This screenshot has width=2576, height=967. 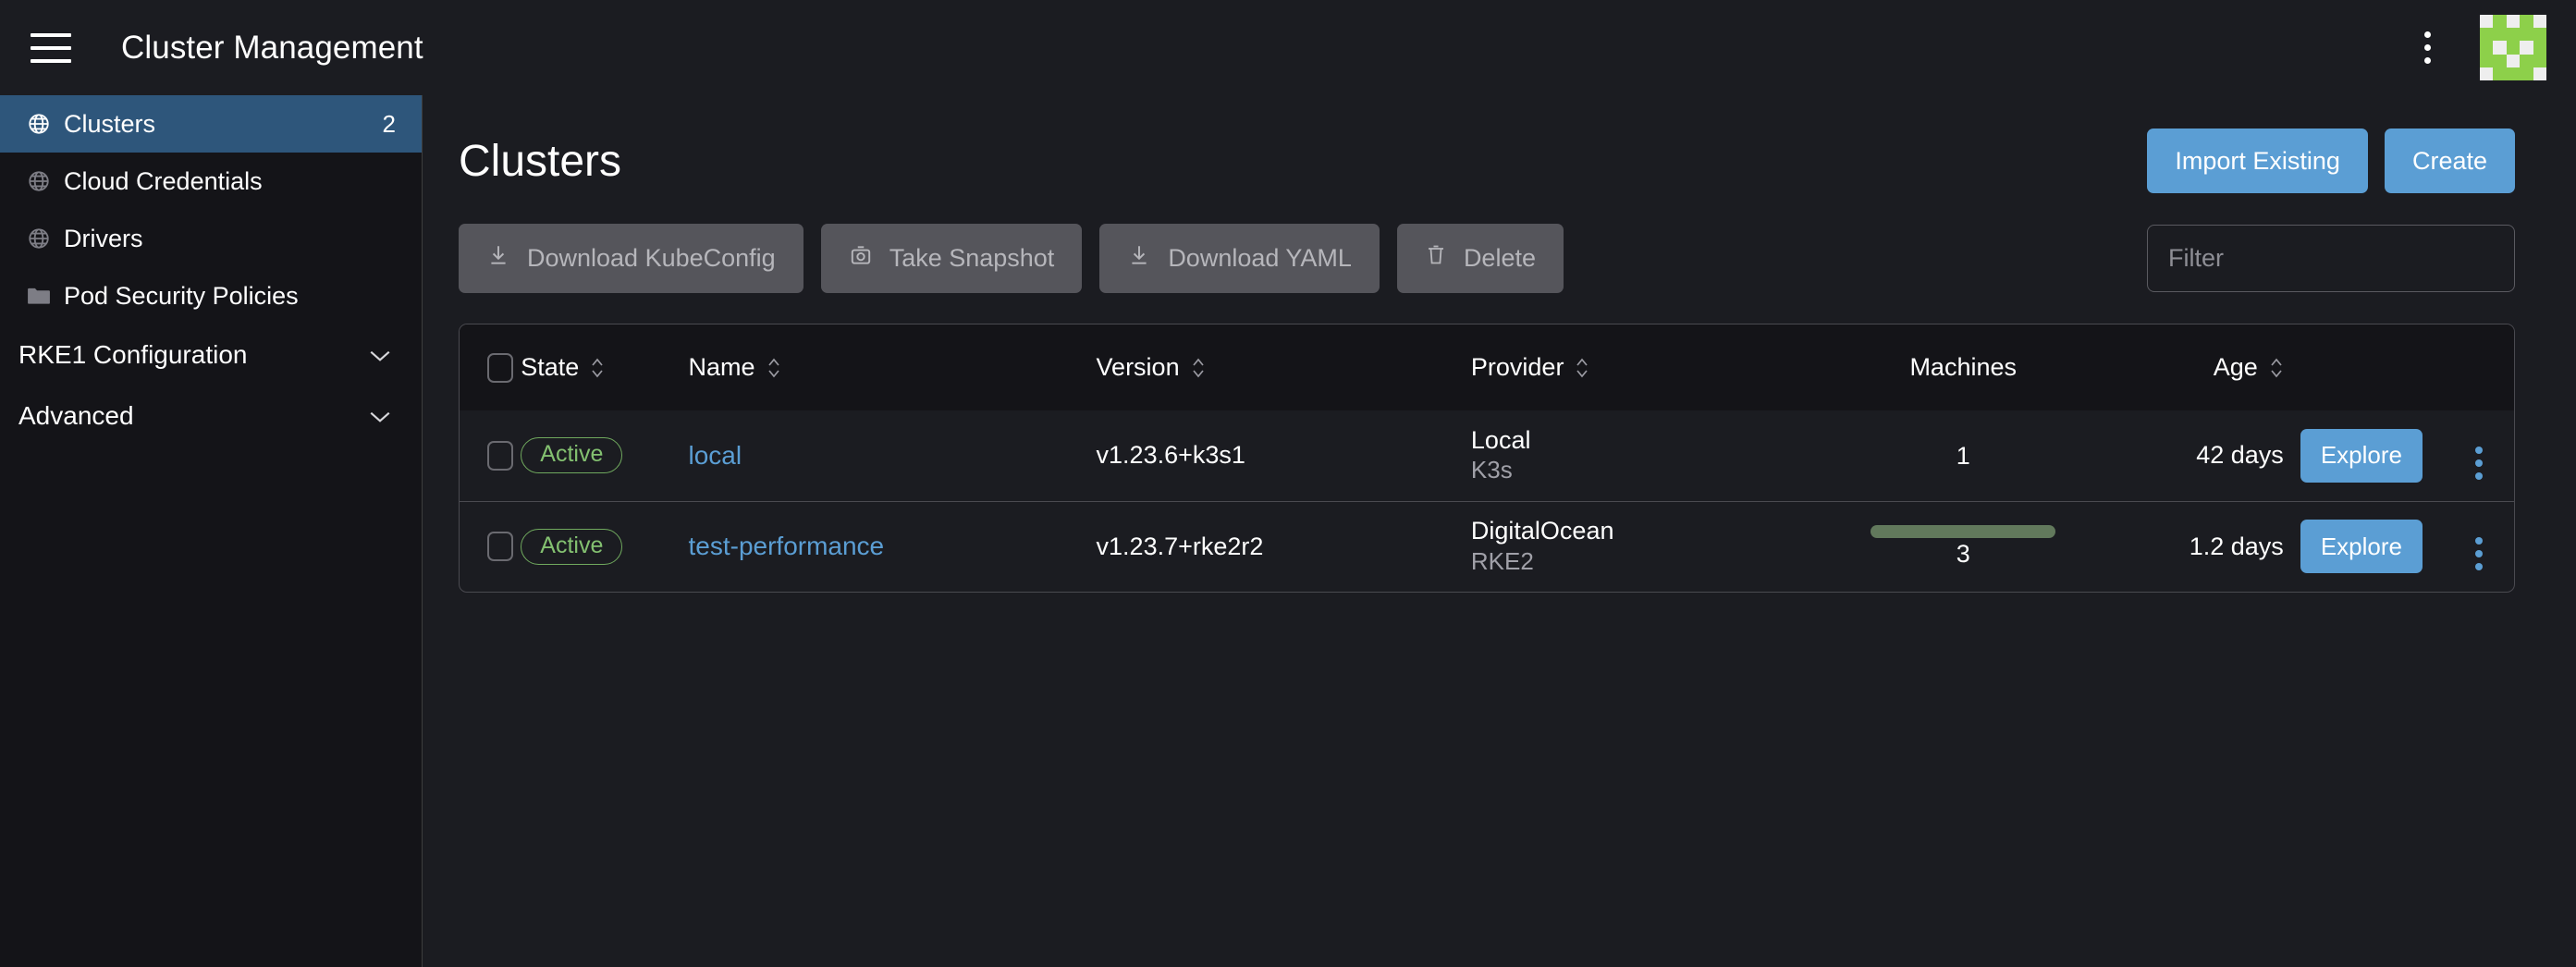 I want to click on delete-button: Delete, so click(x=1480, y=258).